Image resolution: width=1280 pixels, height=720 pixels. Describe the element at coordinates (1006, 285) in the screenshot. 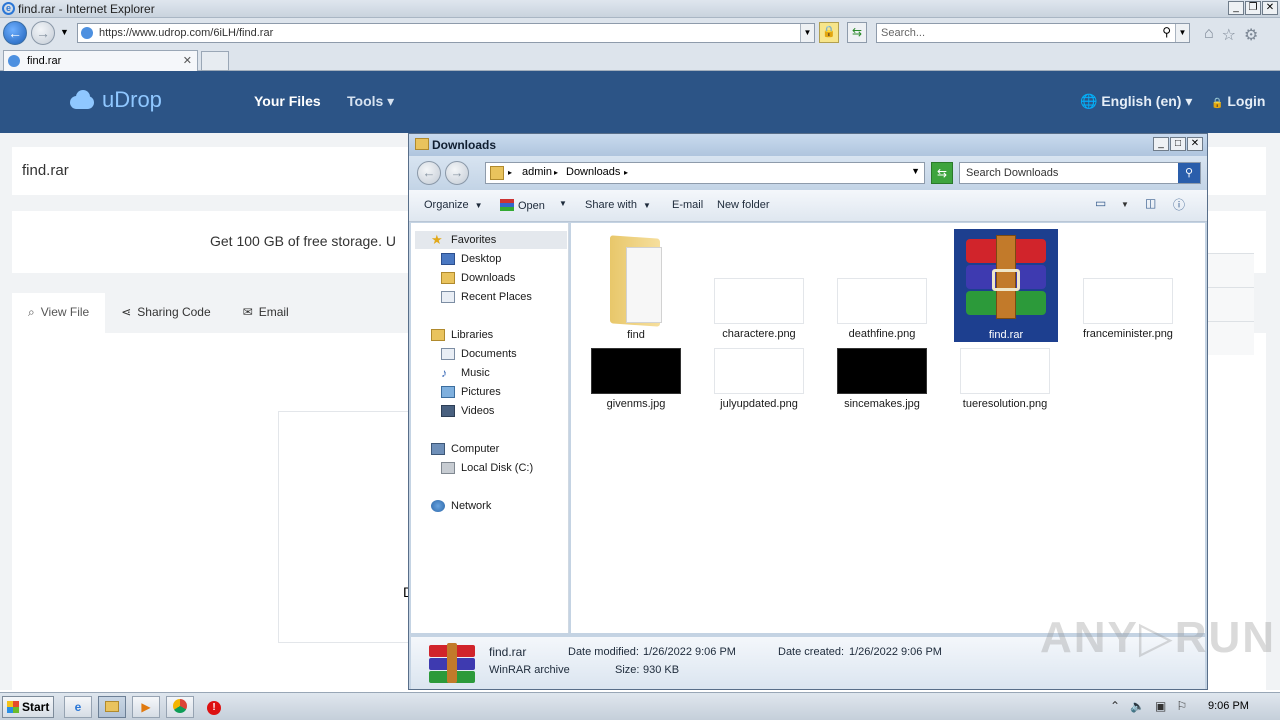

I see `file-item-rar-selected: find.rar` at that location.